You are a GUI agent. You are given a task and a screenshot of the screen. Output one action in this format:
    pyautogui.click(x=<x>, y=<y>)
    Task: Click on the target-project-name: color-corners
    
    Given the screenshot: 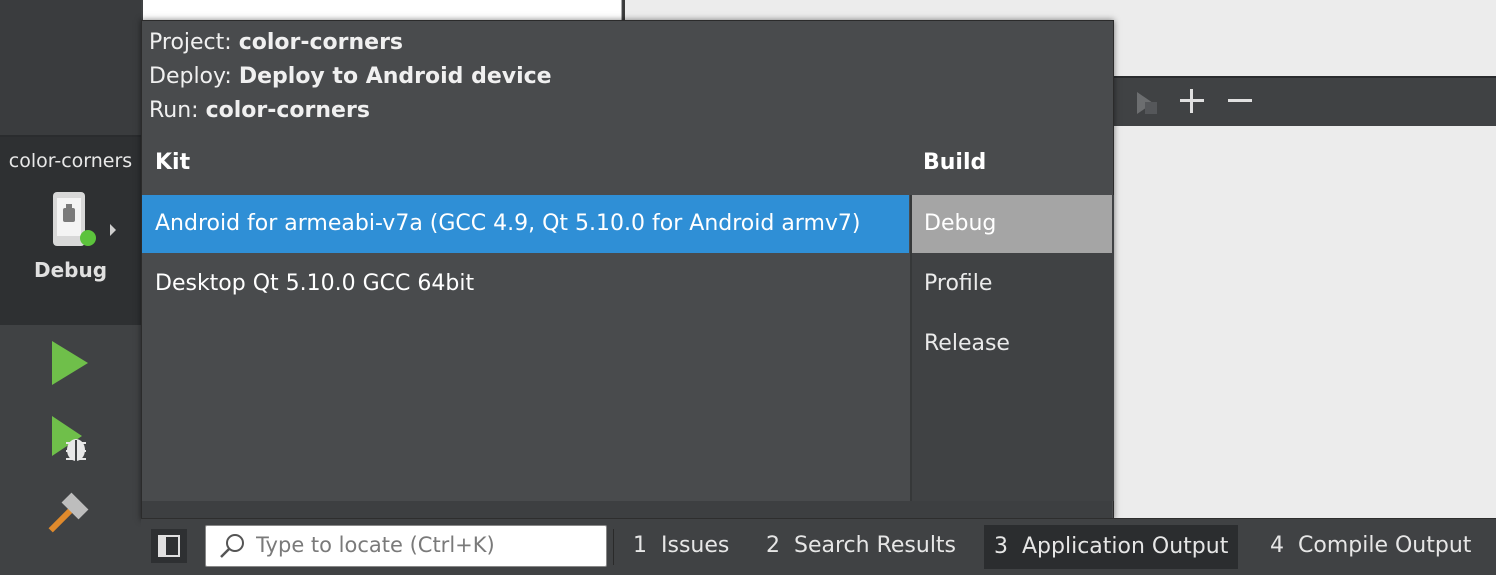 What is the action you would take?
    pyautogui.click(x=70, y=161)
    